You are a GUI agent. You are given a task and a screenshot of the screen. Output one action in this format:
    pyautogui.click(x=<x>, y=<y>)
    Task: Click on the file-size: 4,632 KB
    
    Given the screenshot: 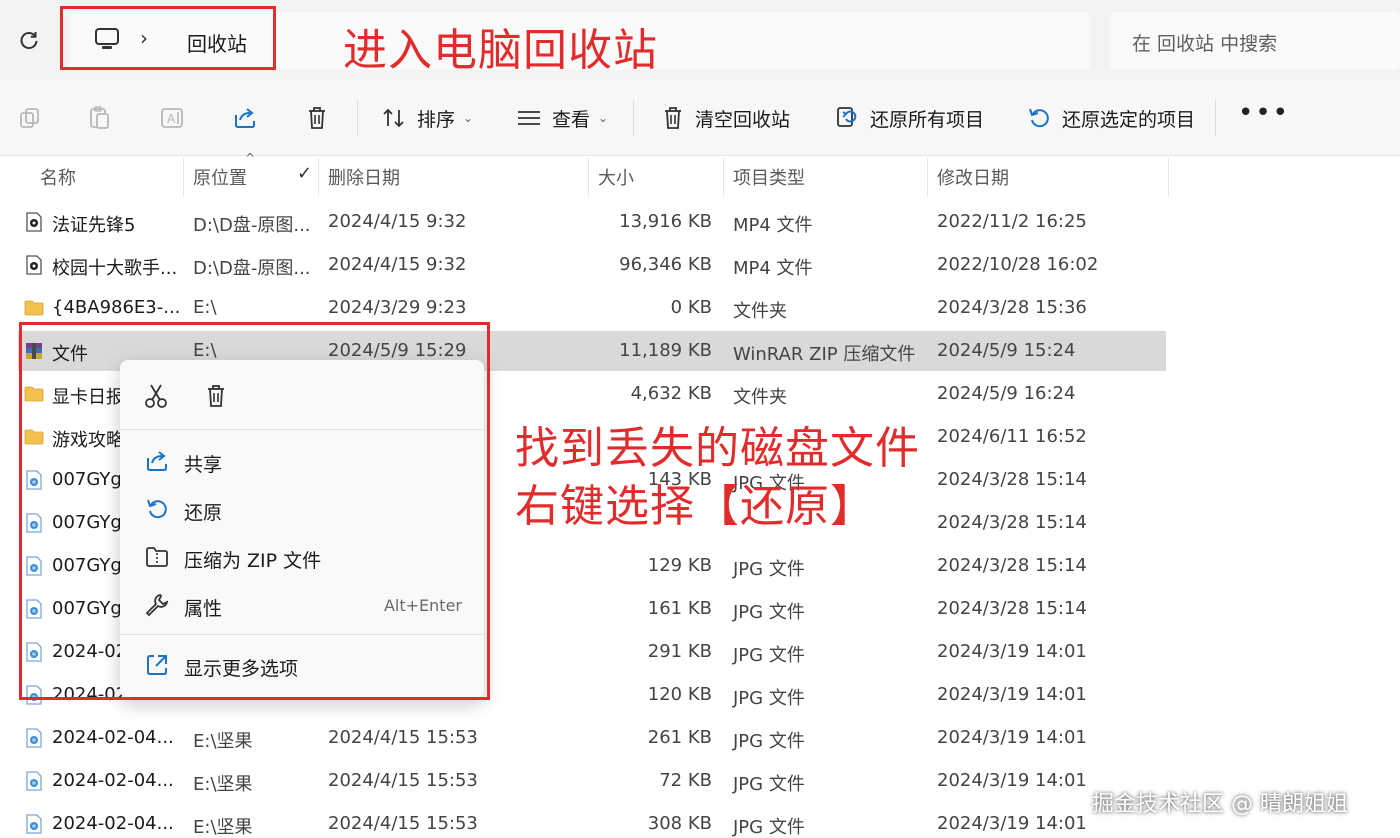 What is the action you would take?
    pyautogui.click(x=671, y=393)
    